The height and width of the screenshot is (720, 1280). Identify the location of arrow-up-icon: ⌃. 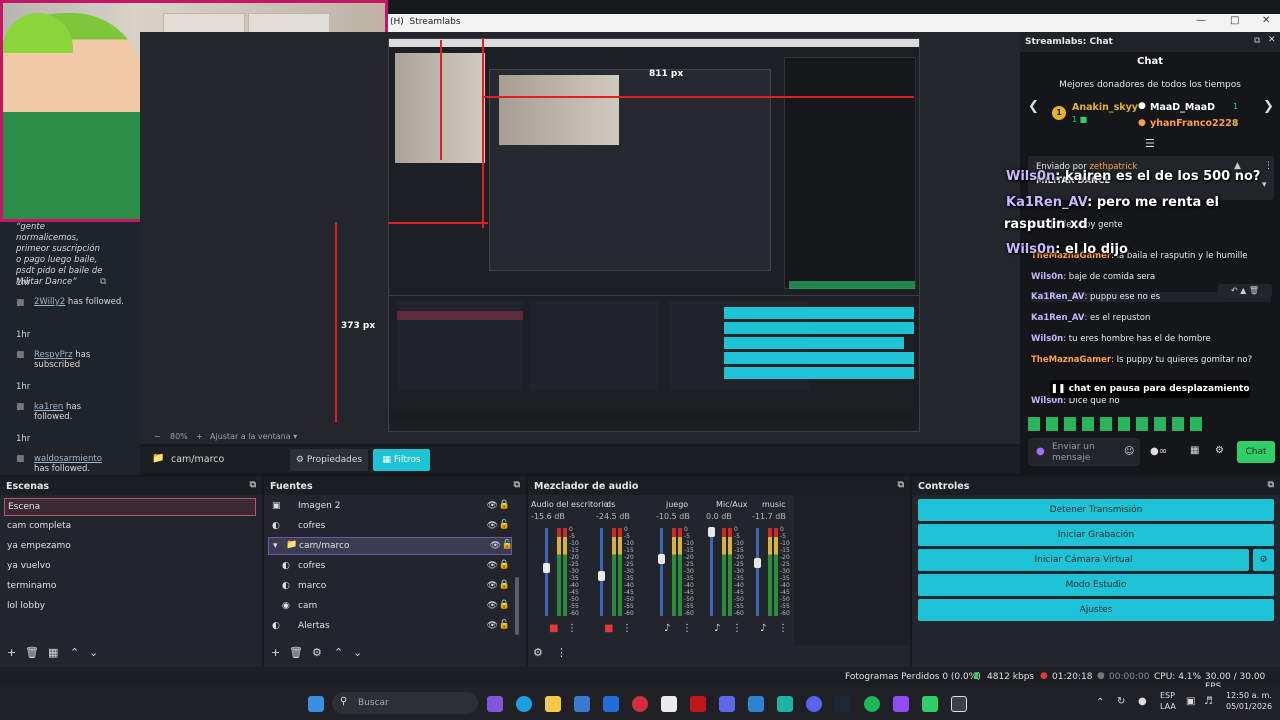
(74, 652).